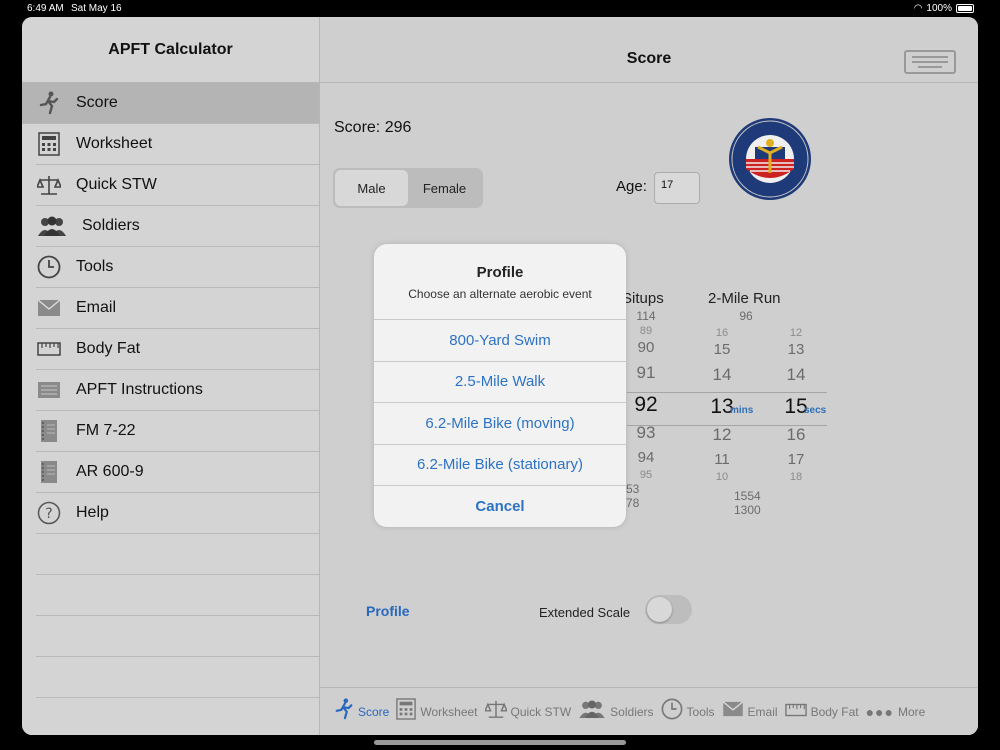 The image size is (1000, 750). Describe the element at coordinates (92, 512) in the screenshot. I see `sidebar-item-label: Help` at that location.